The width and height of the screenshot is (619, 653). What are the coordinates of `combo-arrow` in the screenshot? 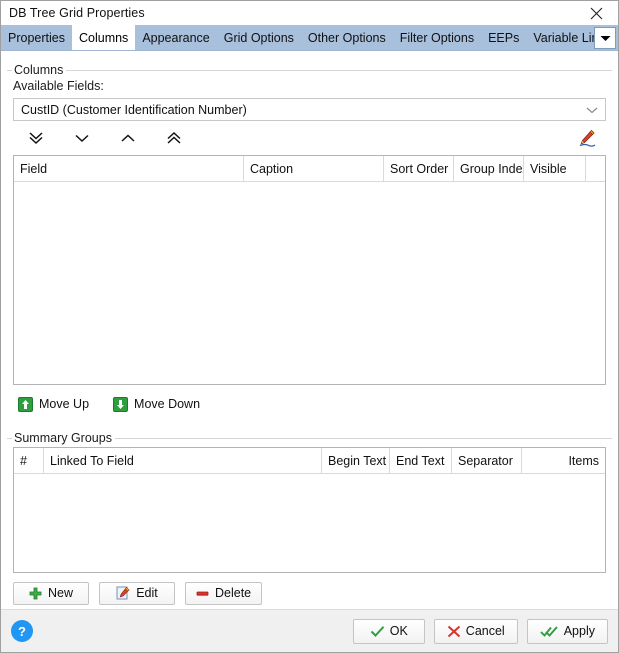 It's located at (592, 109).